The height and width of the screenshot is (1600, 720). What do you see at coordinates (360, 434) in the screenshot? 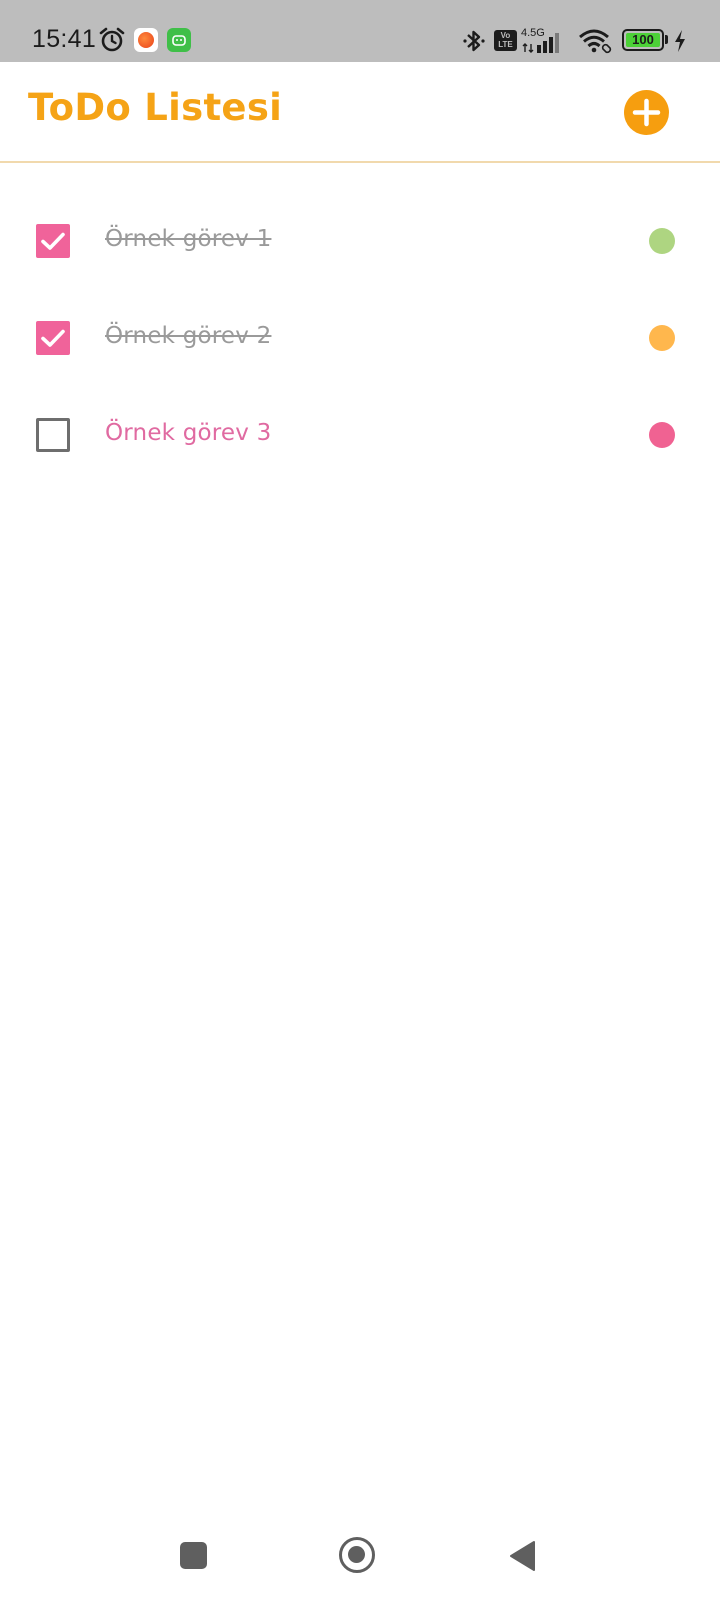
I see `list-item: Örnek görev 3` at bounding box center [360, 434].